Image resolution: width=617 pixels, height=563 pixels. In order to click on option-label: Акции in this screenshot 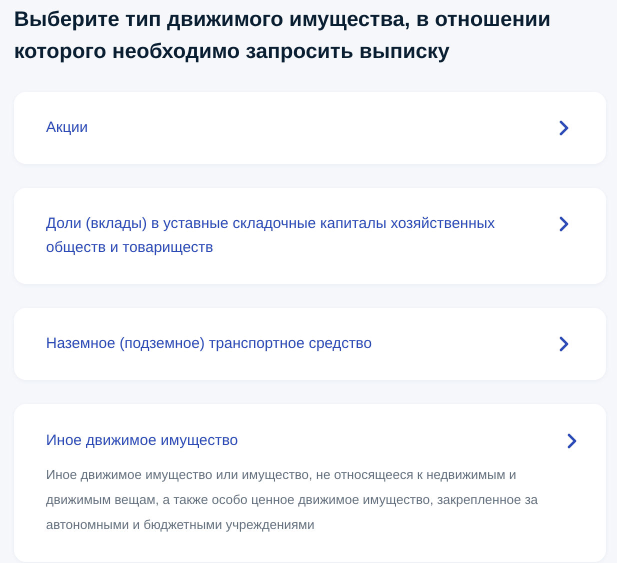, I will do `click(67, 128)`.